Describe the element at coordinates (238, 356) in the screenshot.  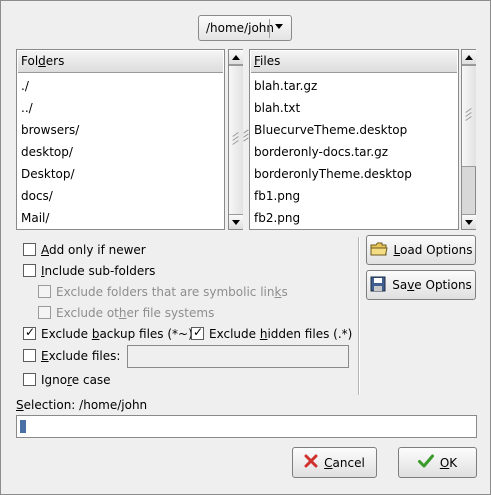
I see `exclude-files-input` at that location.